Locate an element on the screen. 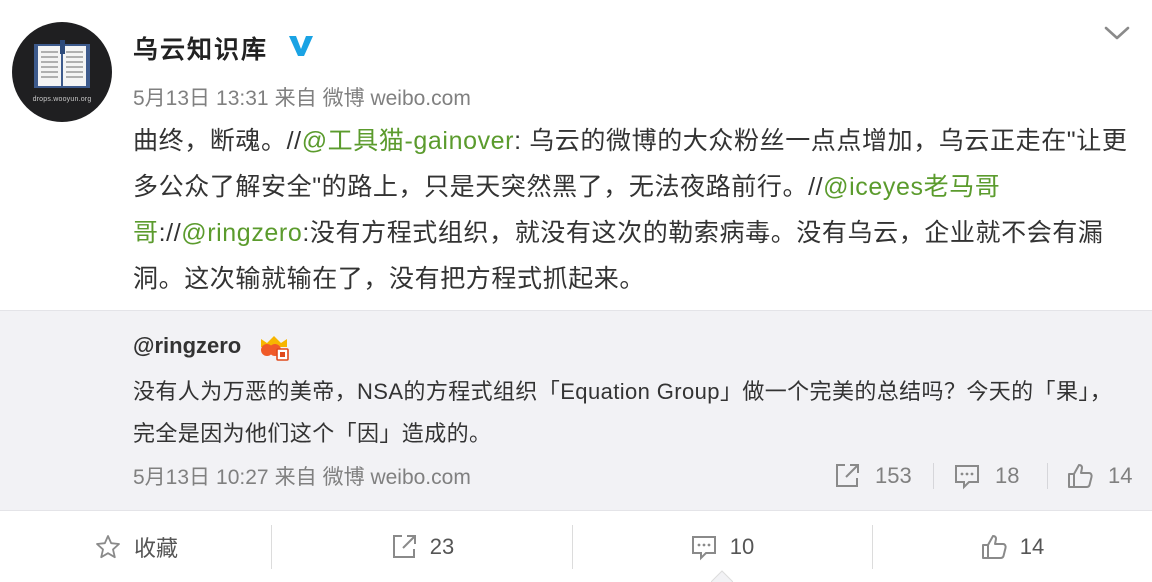  mention-link: @ringzero is located at coordinates (241, 233).